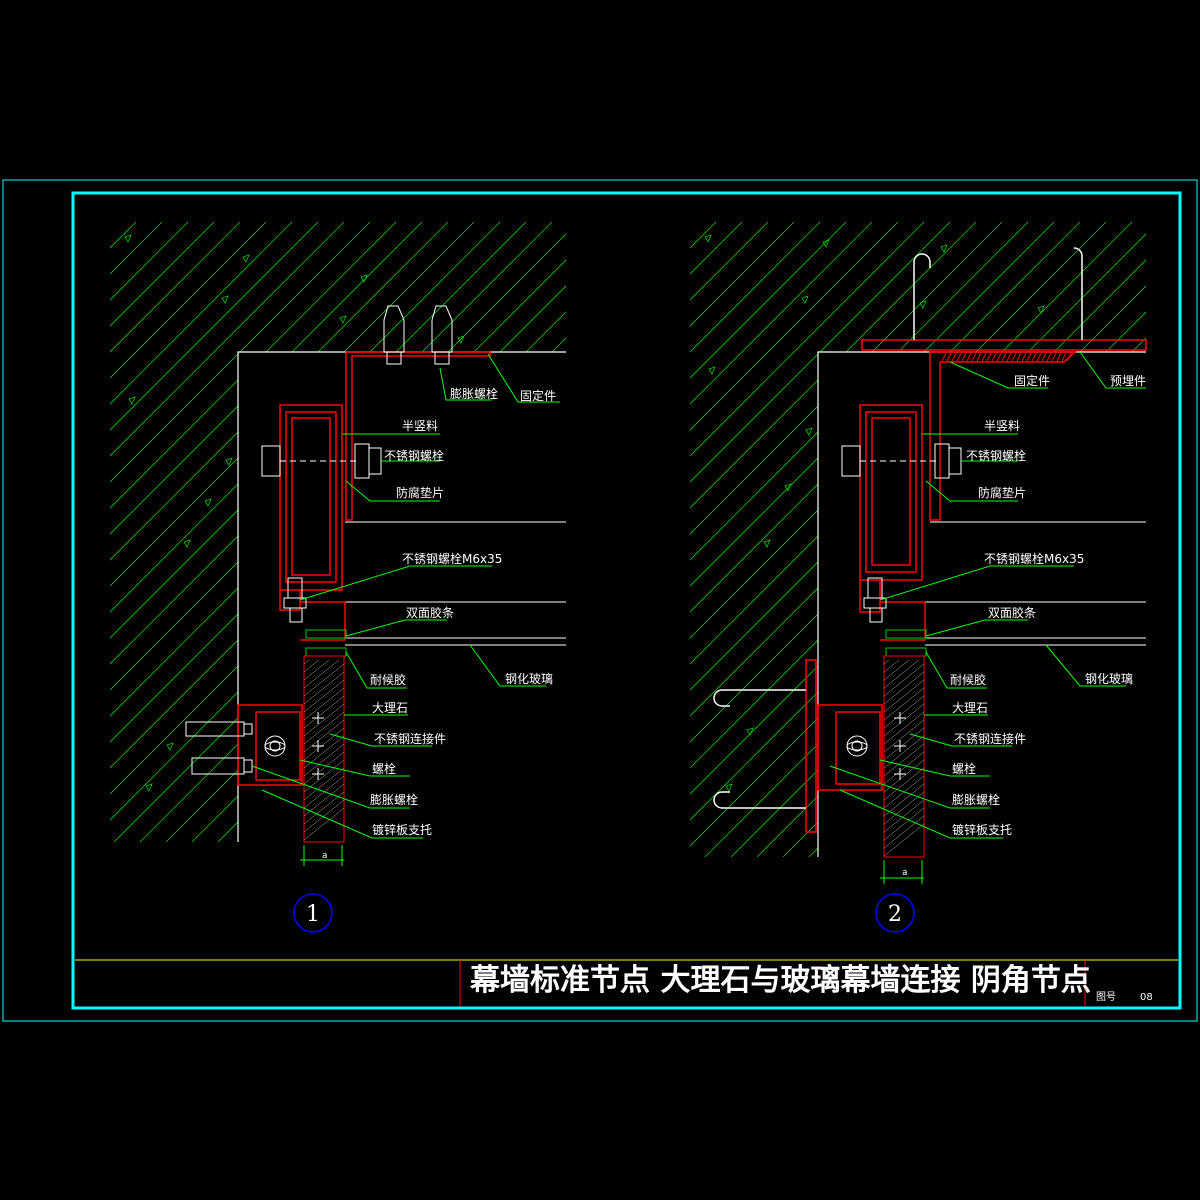  What do you see at coordinates (1106, 997) in the screenshot?
I see `sheet-label: 图号` at bounding box center [1106, 997].